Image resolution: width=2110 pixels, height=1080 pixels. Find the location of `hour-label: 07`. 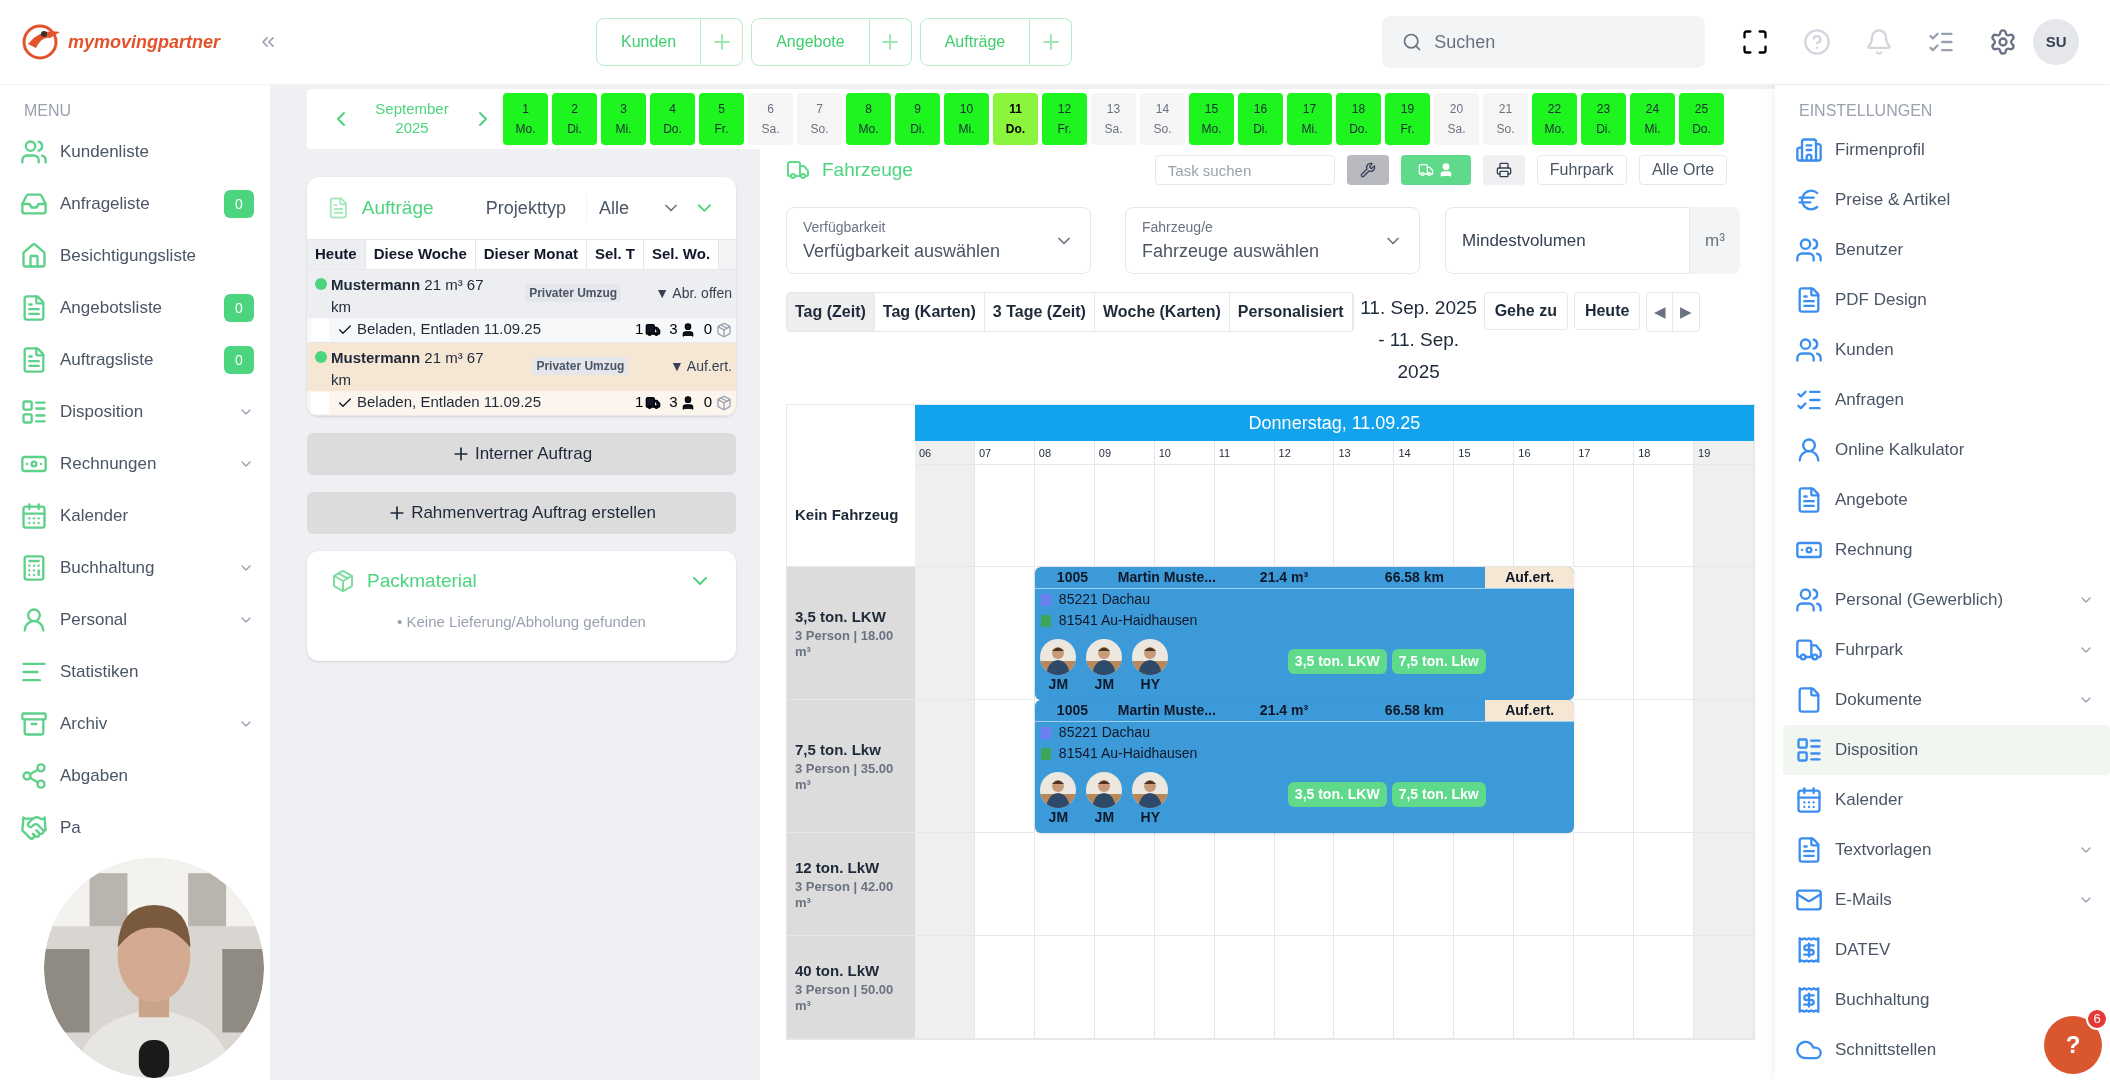

hour-label: 07 is located at coordinates (1004, 453).